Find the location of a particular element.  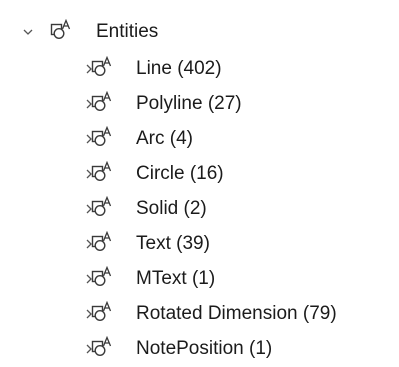

tree-node-solid: Solid (2) is located at coordinates (199, 209).